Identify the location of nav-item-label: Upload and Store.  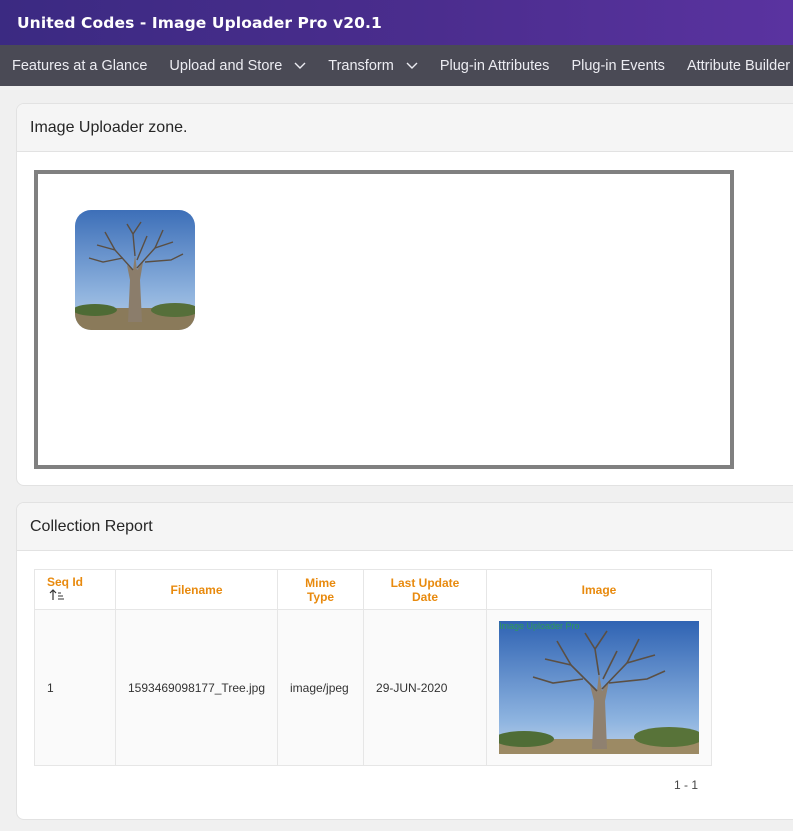
(226, 65).